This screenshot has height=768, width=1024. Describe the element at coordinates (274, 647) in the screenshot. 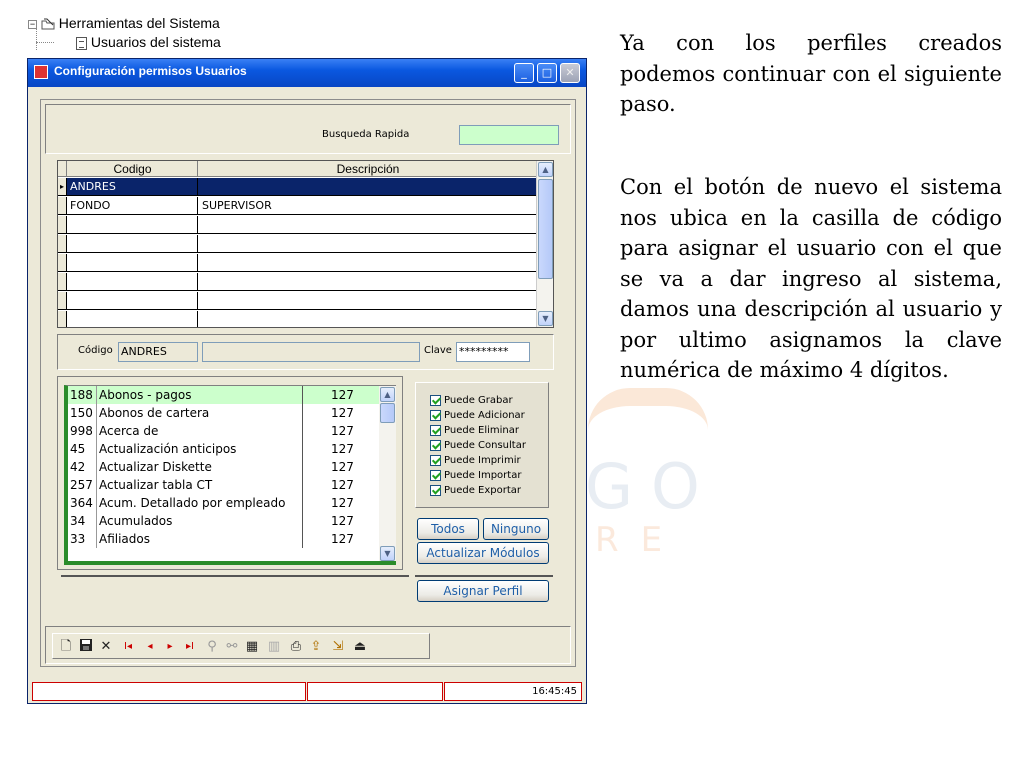

I see `chart-icon: ▥` at that location.